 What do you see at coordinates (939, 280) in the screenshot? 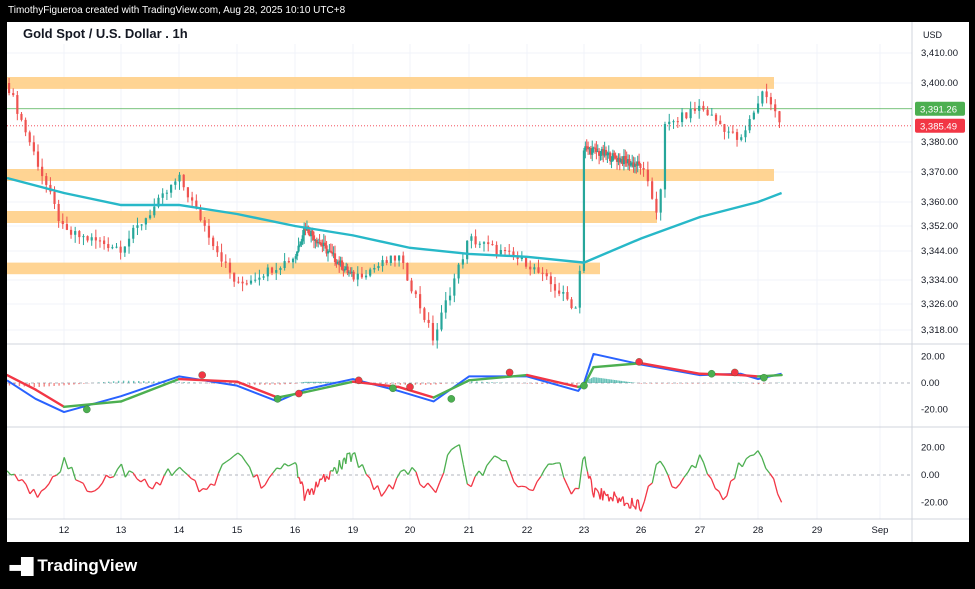
I see `price-tick-label: 3,334.00` at bounding box center [939, 280].